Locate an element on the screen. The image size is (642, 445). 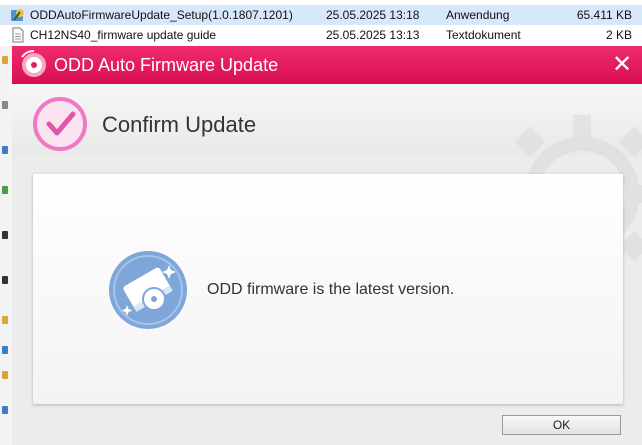
file-size: 2 KB is located at coordinates (618, 35).